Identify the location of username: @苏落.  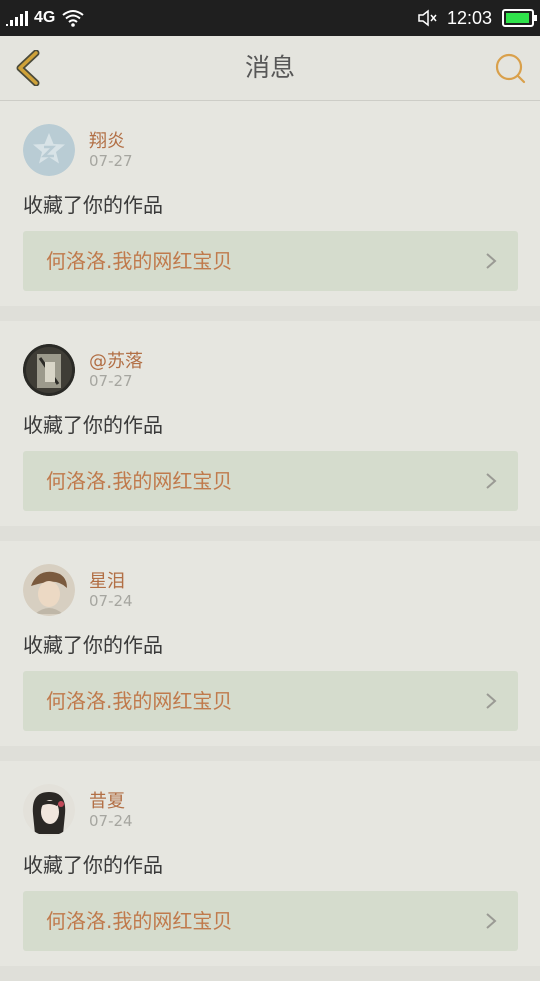
(116, 360).